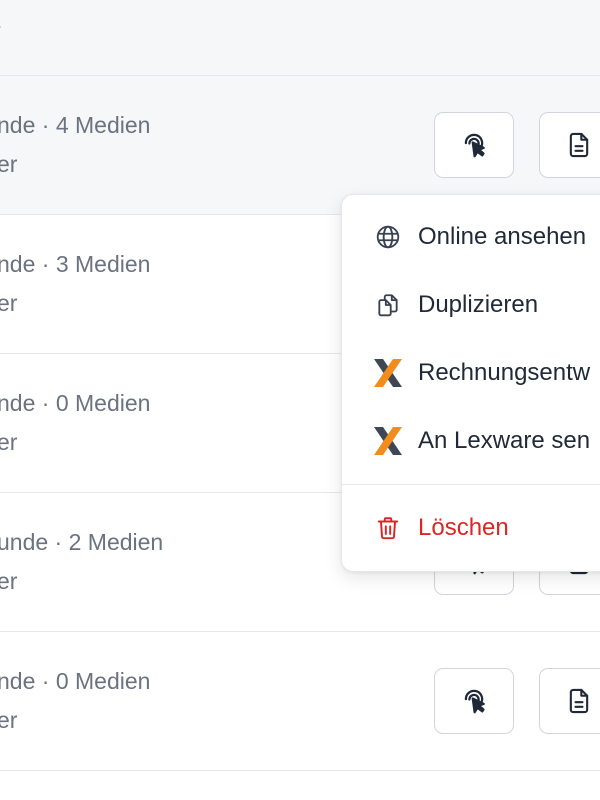 This screenshot has height=800, width=600. I want to click on menu-item-label: Duplizieren, so click(478, 304).